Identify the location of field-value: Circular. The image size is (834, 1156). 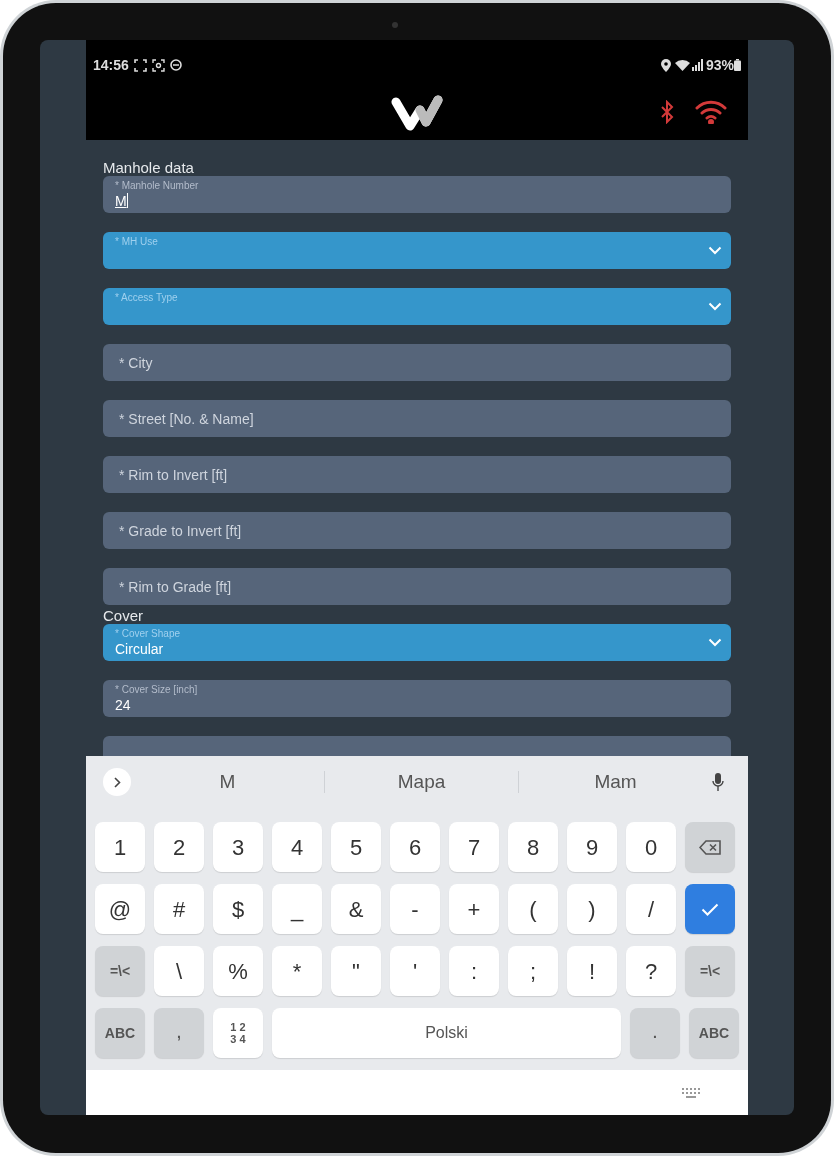
(139, 648).